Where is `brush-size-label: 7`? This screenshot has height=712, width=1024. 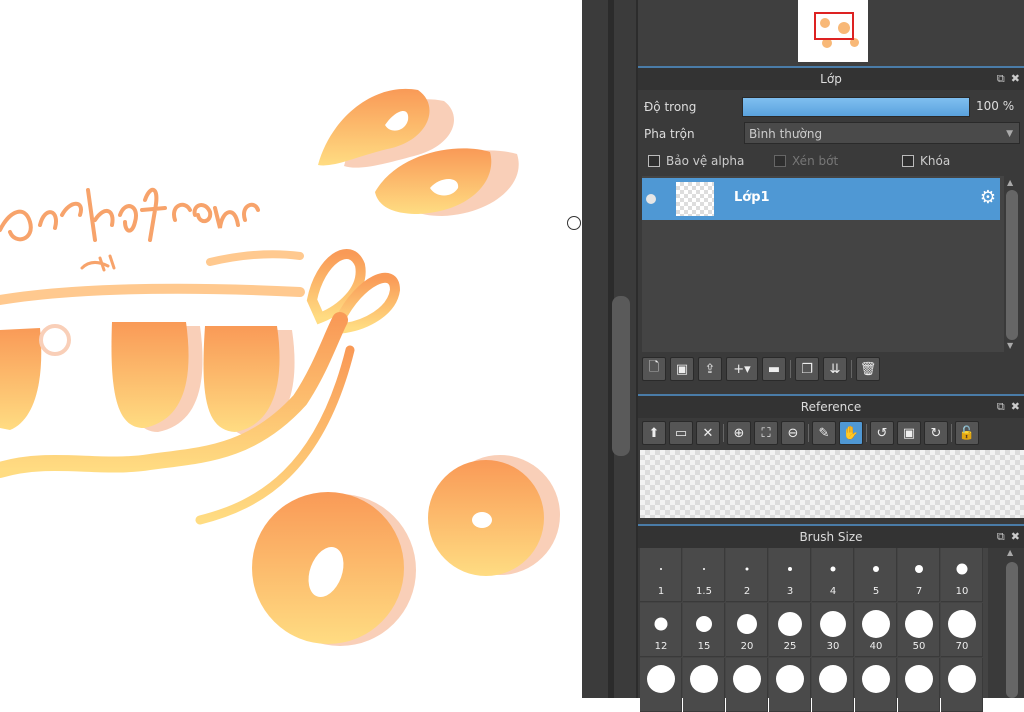 brush-size-label: 7 is located at coordinates (919, 591).